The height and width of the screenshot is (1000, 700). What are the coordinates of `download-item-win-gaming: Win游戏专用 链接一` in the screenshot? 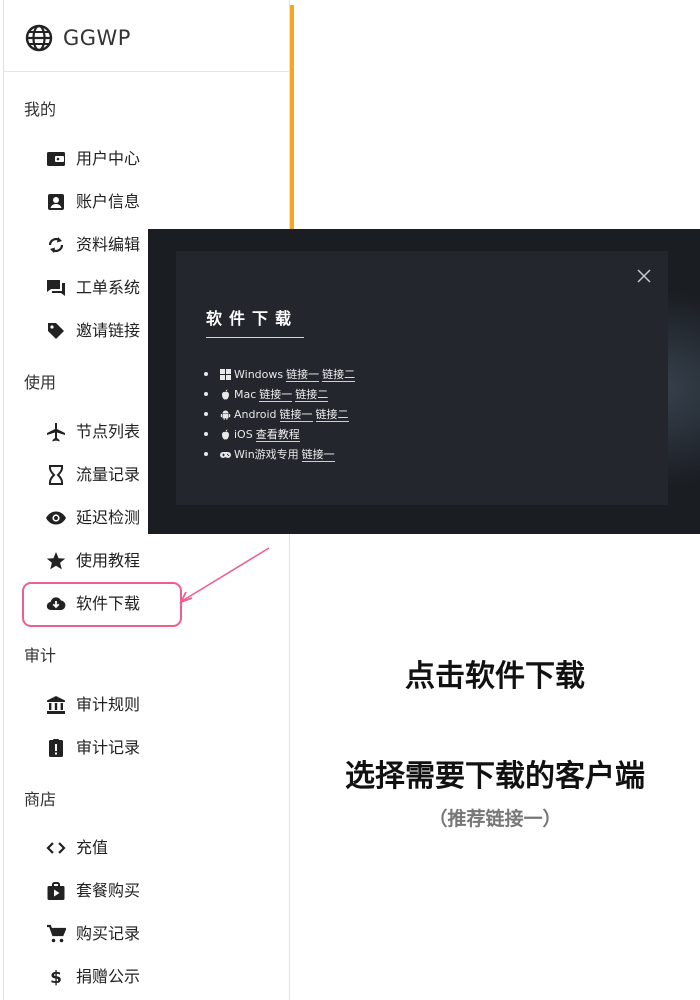 It's located at (279, 455).